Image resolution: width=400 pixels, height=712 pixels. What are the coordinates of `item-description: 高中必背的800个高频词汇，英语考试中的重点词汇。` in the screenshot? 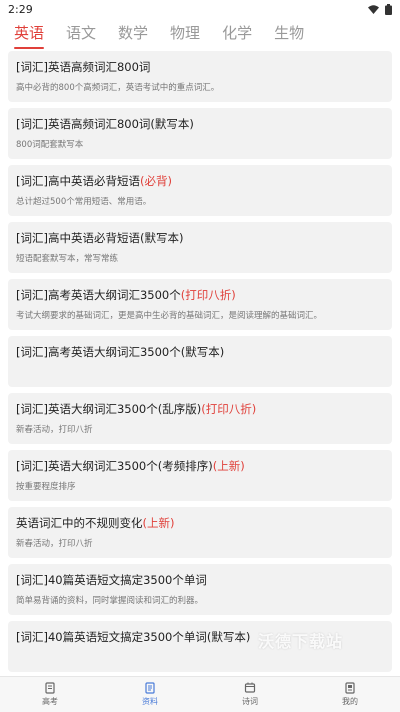 It's located at (118, 88).